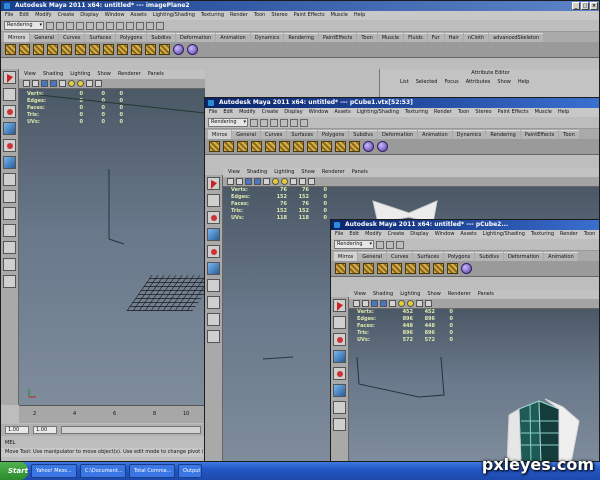  What do you see at coordinates (9, 264) in the screenshot?
I see `persp-graph-layout-icon` at bounding box center [9, 264].